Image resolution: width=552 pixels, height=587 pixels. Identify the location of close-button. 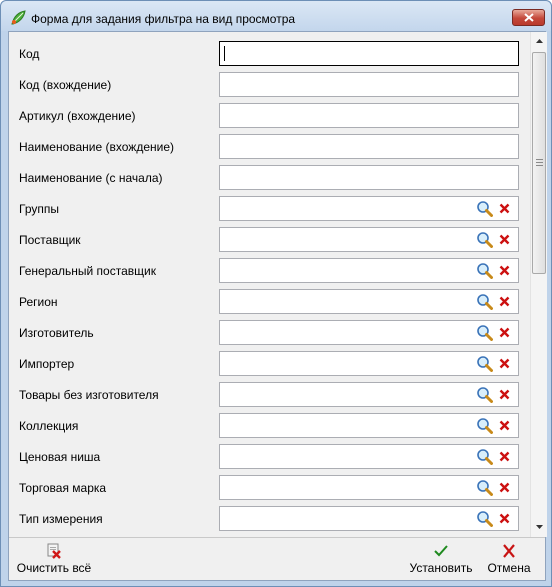
(528, 17).